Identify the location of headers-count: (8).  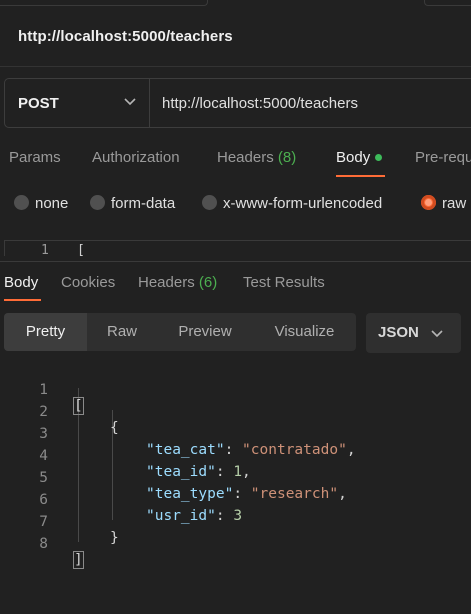
(287, 157).